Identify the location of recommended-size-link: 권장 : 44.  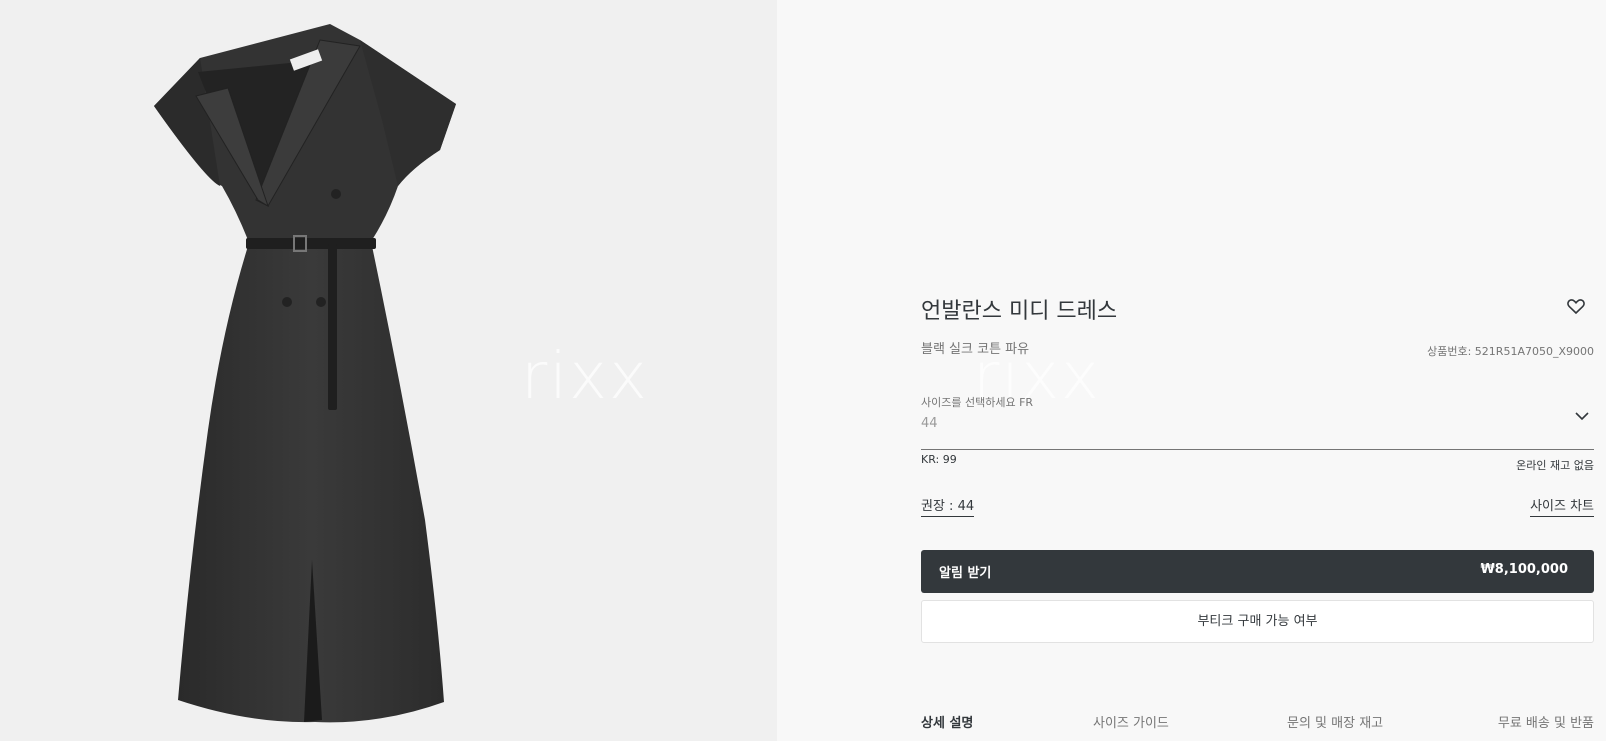
(948, 506).